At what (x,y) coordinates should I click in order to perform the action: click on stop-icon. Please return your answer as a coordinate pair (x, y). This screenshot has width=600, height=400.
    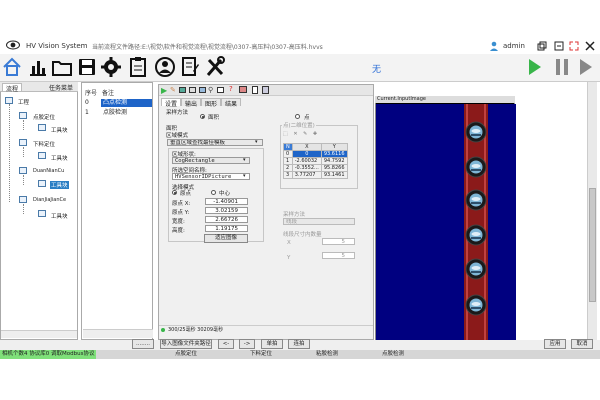
    Looking at the image, I should click on (586, 67).